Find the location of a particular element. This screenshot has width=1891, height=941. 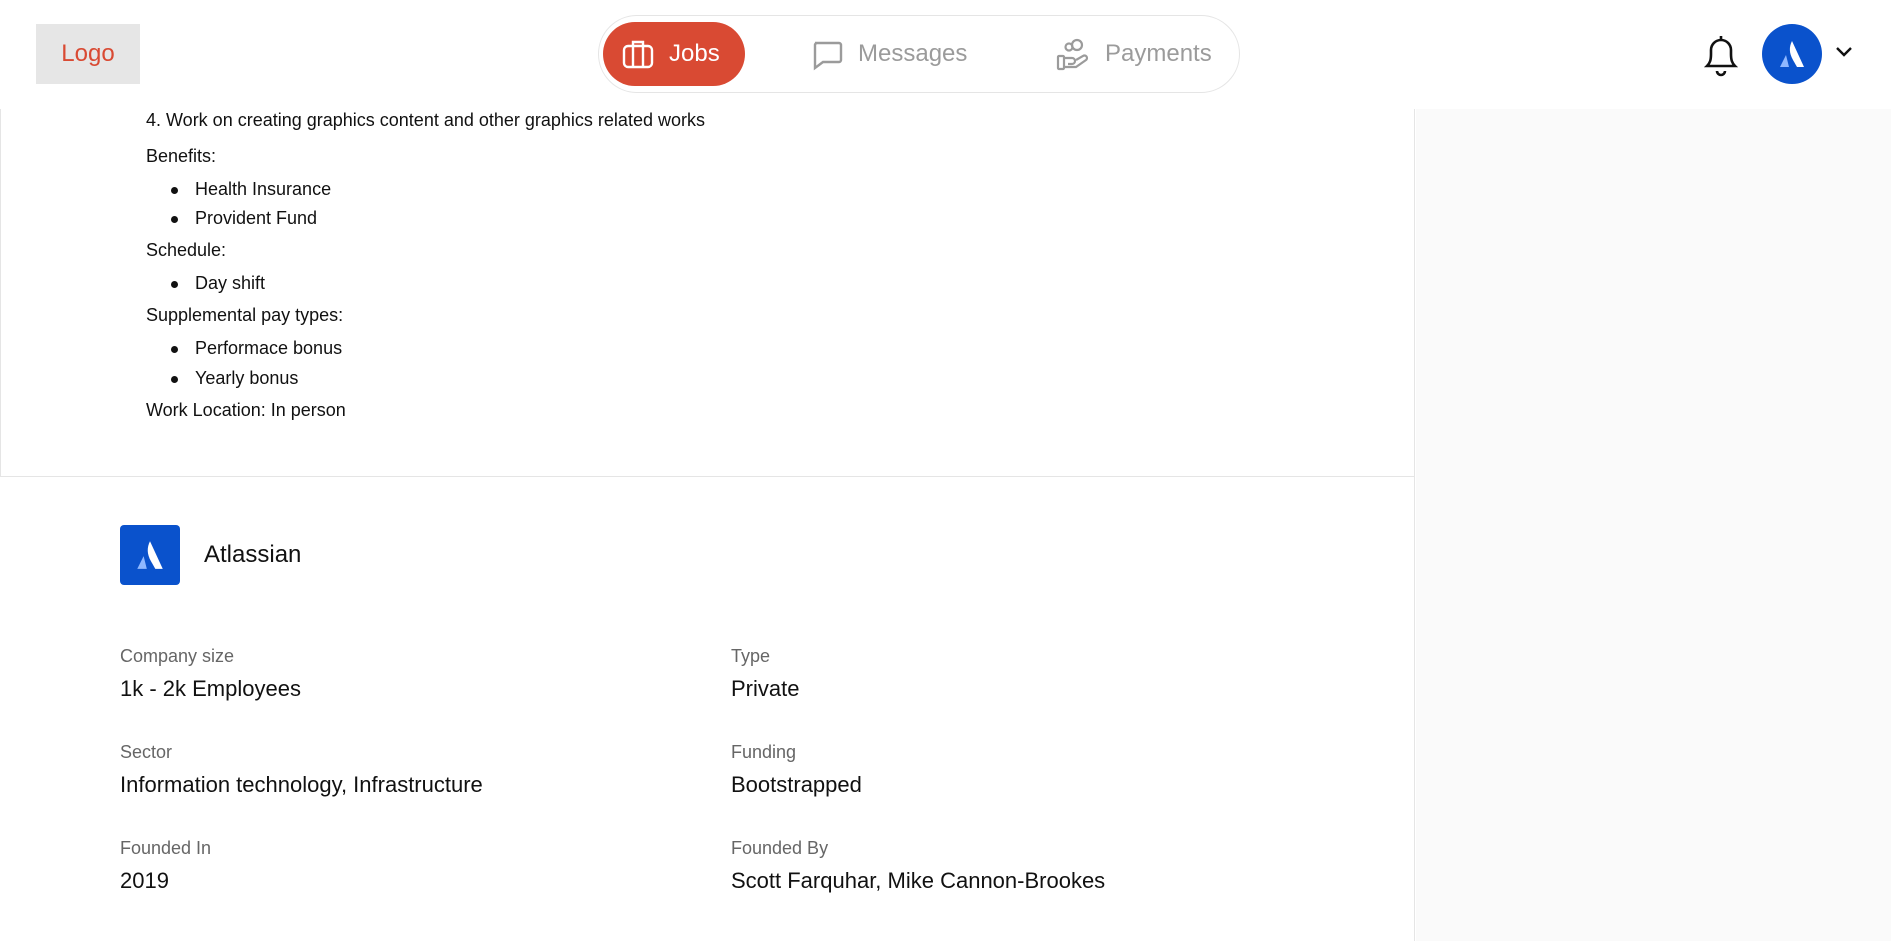

company-size-value: 1k - 2k Employees is located at coordinates (210, 688).